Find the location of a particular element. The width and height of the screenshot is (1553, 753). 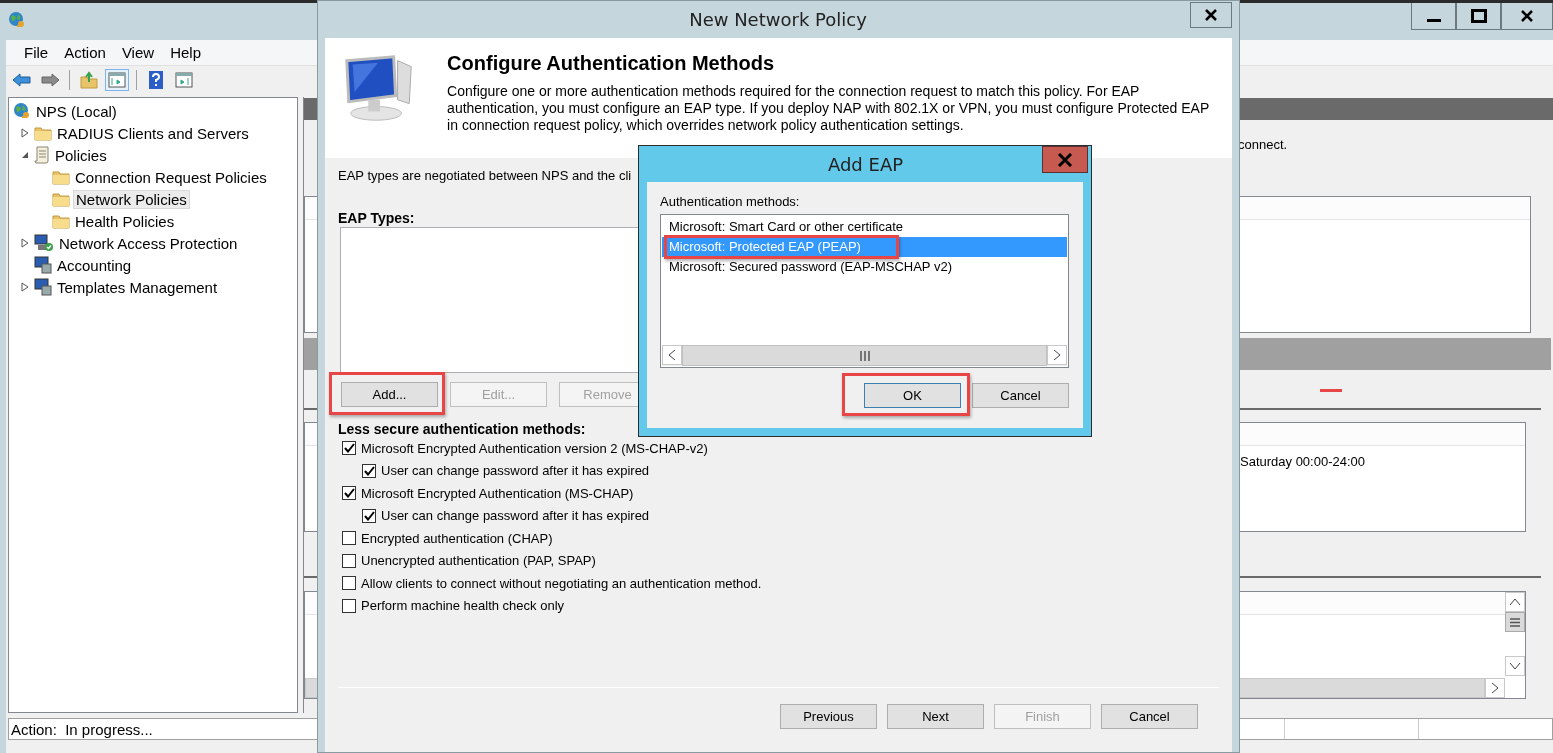

tree-item: RADIUS Clients and Servers is located at coordinates (153, 133).